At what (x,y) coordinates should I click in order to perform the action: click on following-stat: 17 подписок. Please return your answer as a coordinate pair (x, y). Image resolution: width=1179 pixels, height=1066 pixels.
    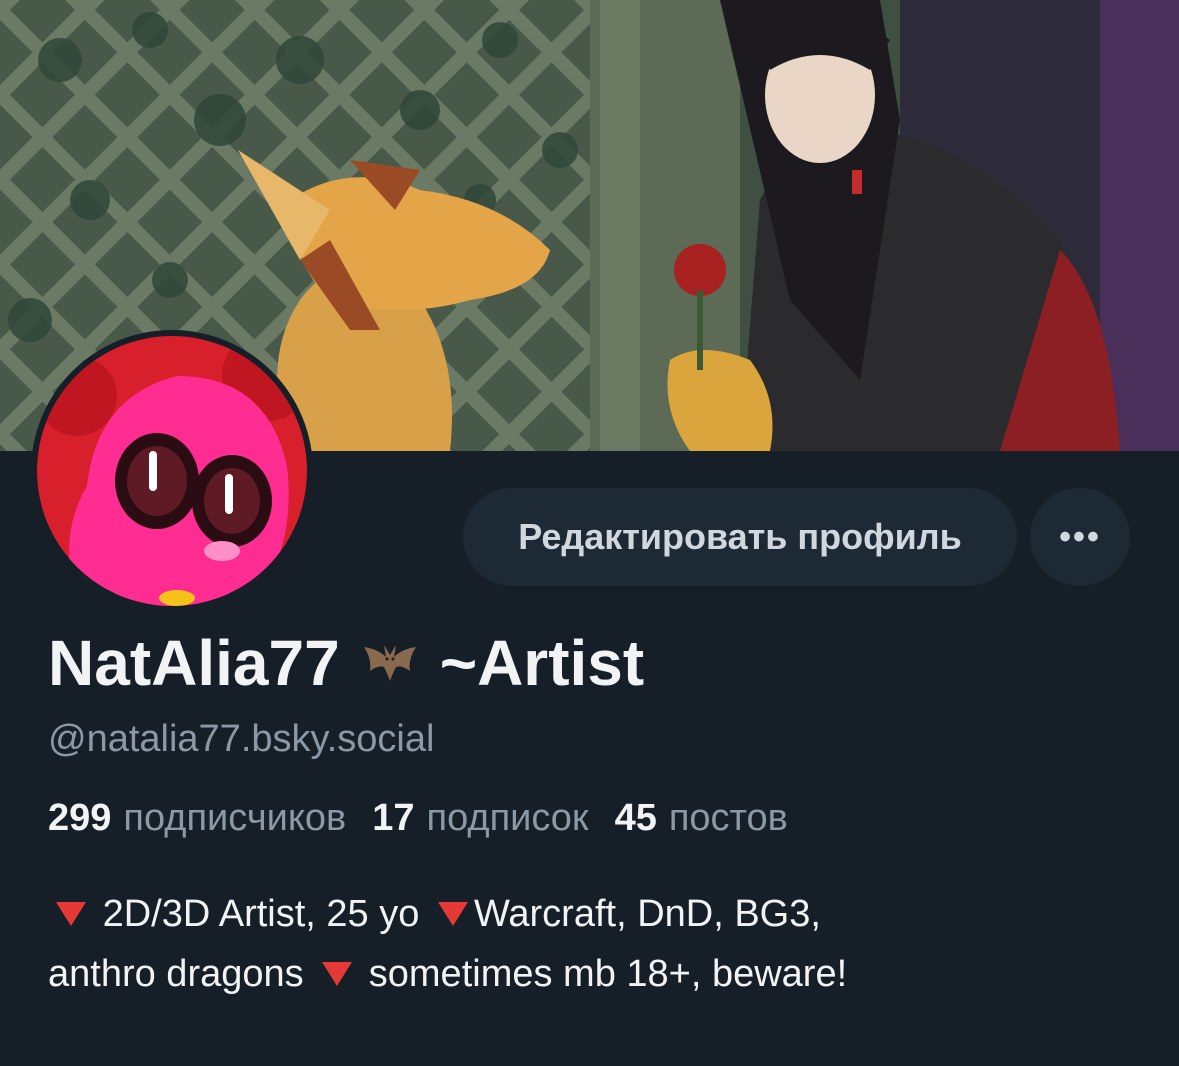
    Looking at the image, I should click on (480, 818).